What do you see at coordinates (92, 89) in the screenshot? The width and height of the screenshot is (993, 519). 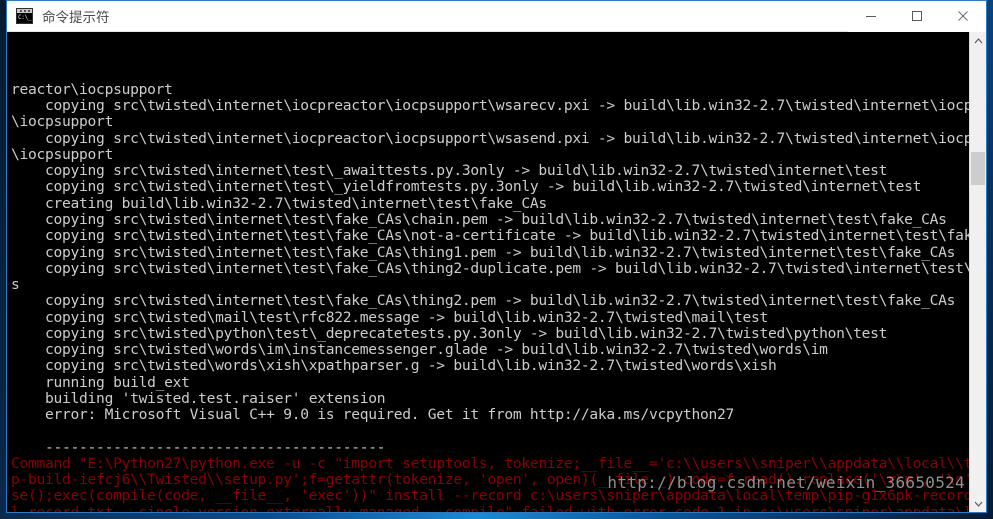 I see `console-line: reactor\iocpsupport` at bounding box center [92, 89].